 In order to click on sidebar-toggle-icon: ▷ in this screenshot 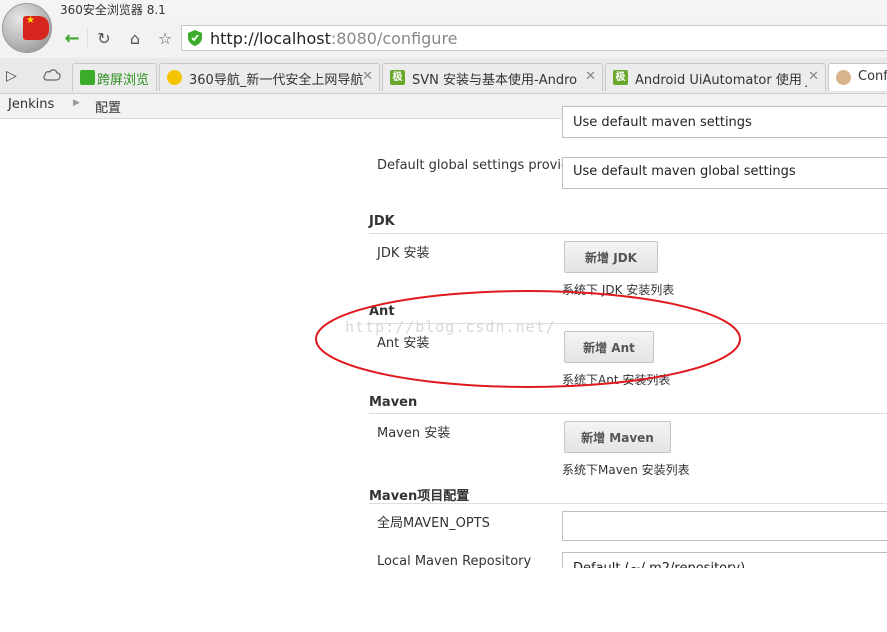, I will do `click(11, 76)`.